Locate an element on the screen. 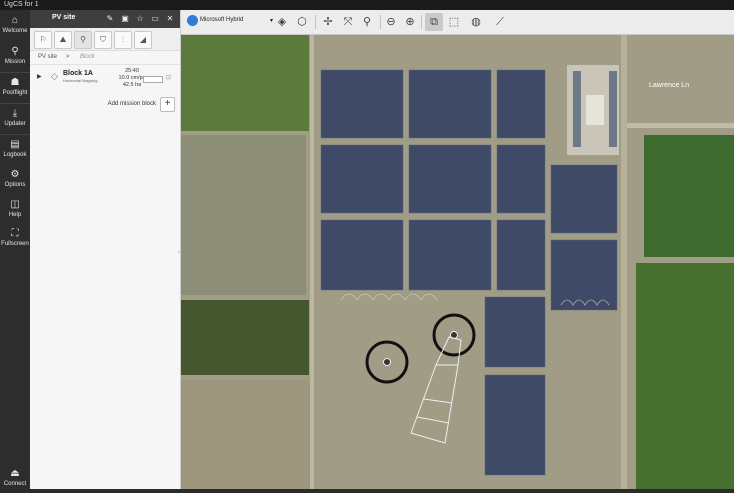 The height and width of the screenshot is (493, 734). takeoff-icon: ⛰ is located at coordinates (63, 40).